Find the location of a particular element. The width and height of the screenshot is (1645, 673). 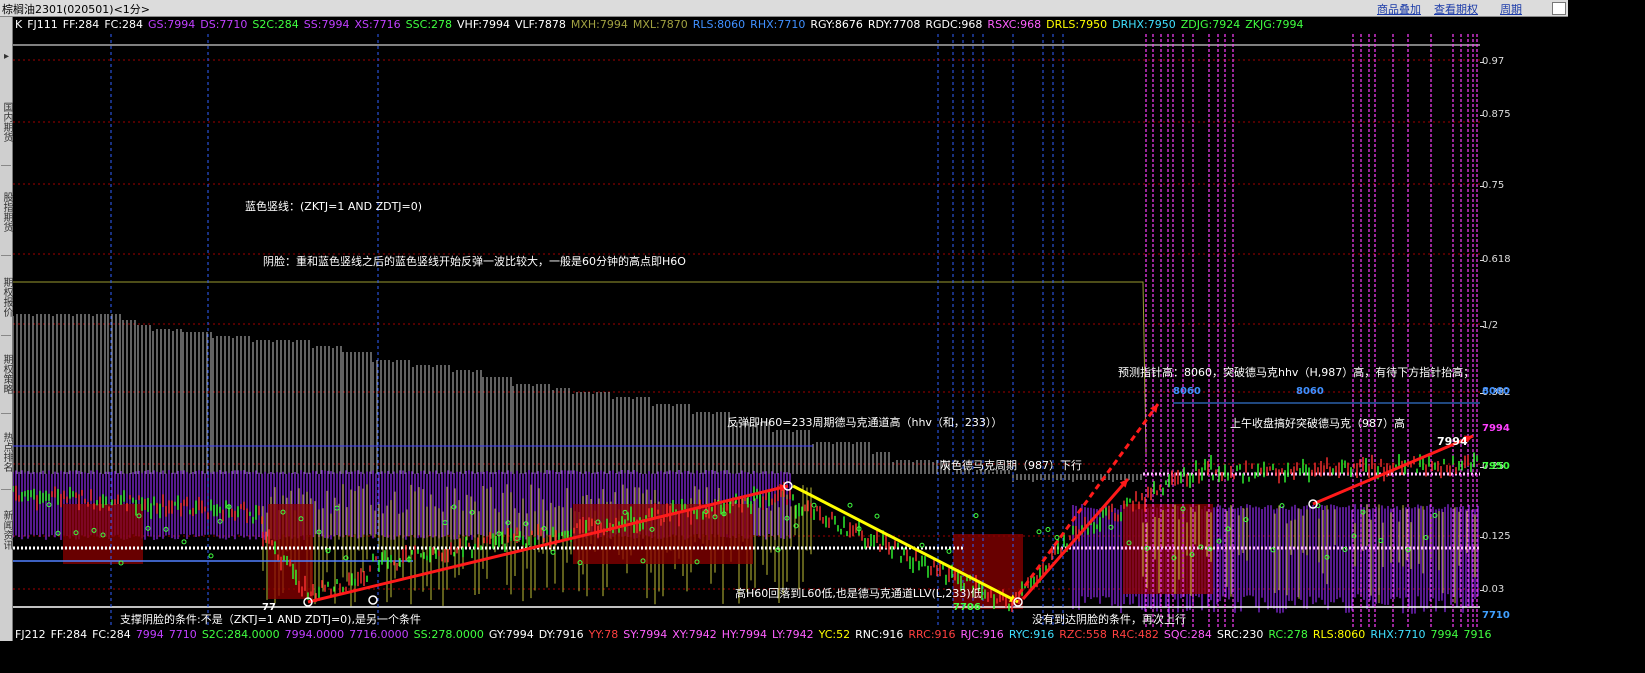

legend-item: 7716.0000 is located at coordinates (379, 634).